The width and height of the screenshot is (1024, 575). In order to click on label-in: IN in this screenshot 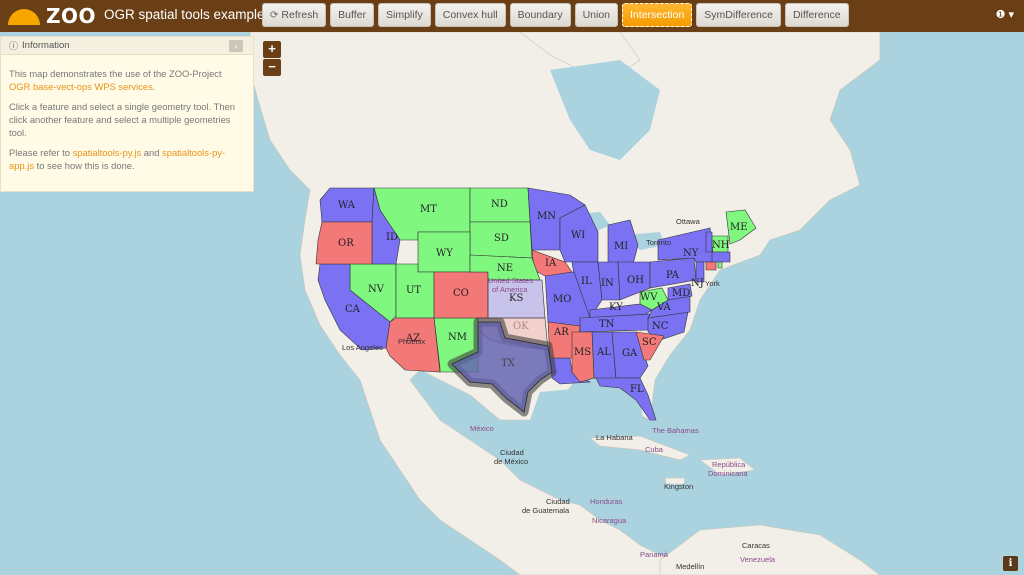, I will do `click(607, 283)`.